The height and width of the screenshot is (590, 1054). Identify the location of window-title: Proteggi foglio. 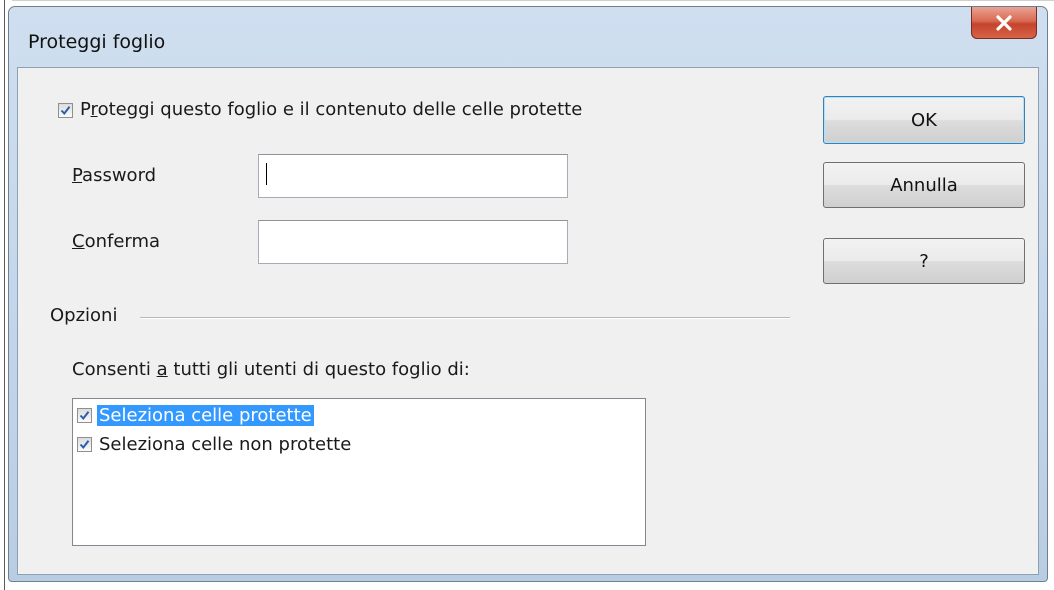
(97, 42).